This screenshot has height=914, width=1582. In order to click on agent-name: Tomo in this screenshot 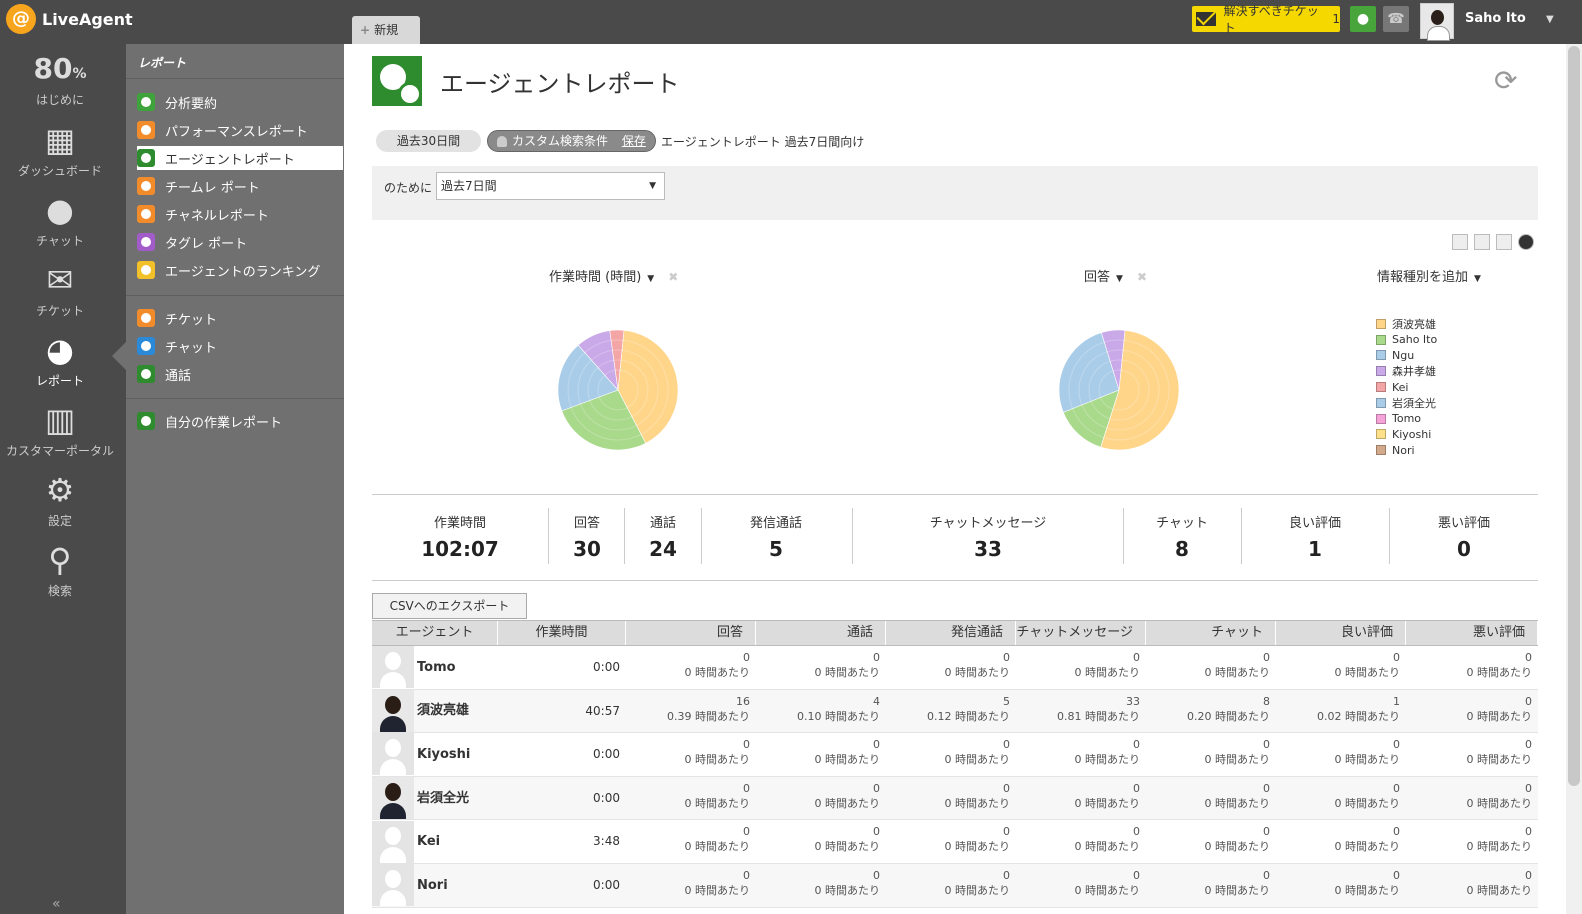, I will do `click(436, 667)`.